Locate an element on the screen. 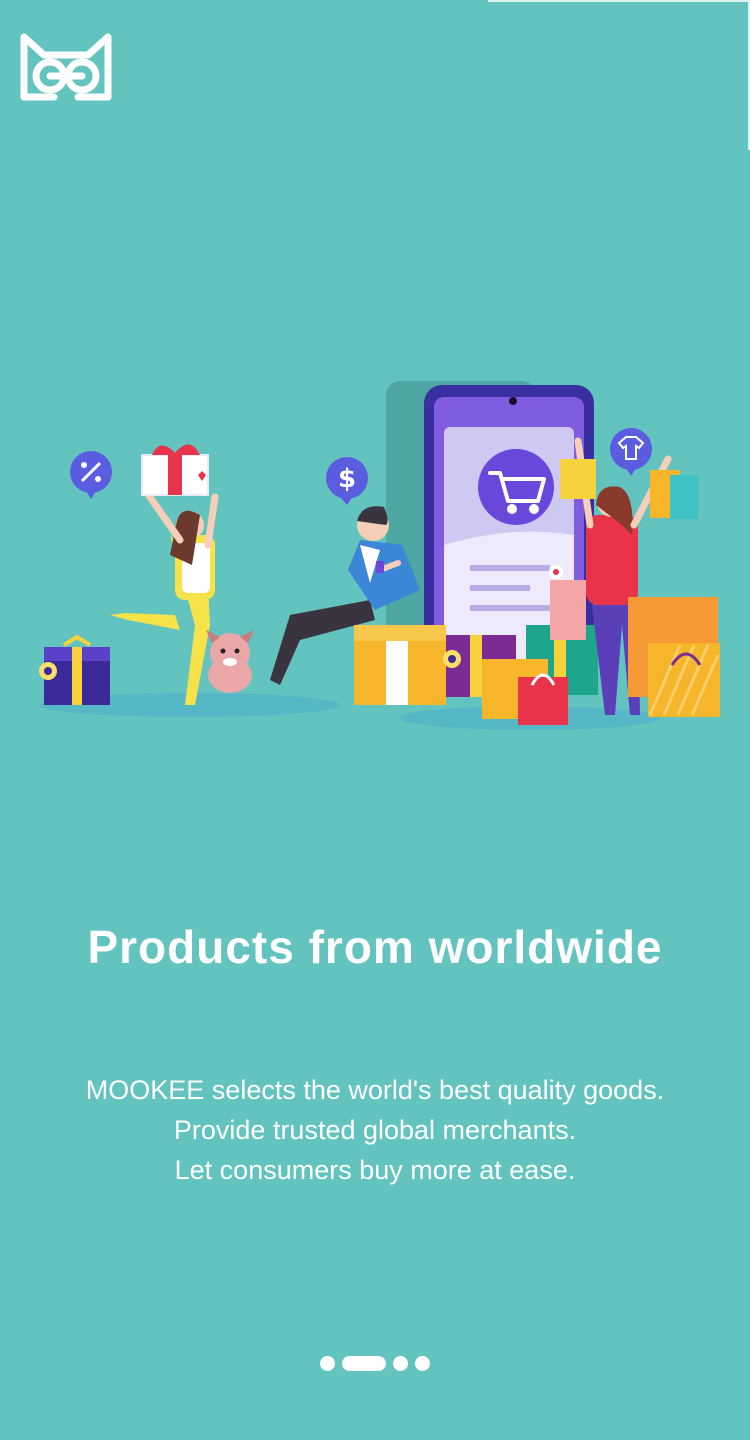 Image resolution: width=750 pixels, height=1440 pixels. top-edge-line is located at coordinates (619, 1).